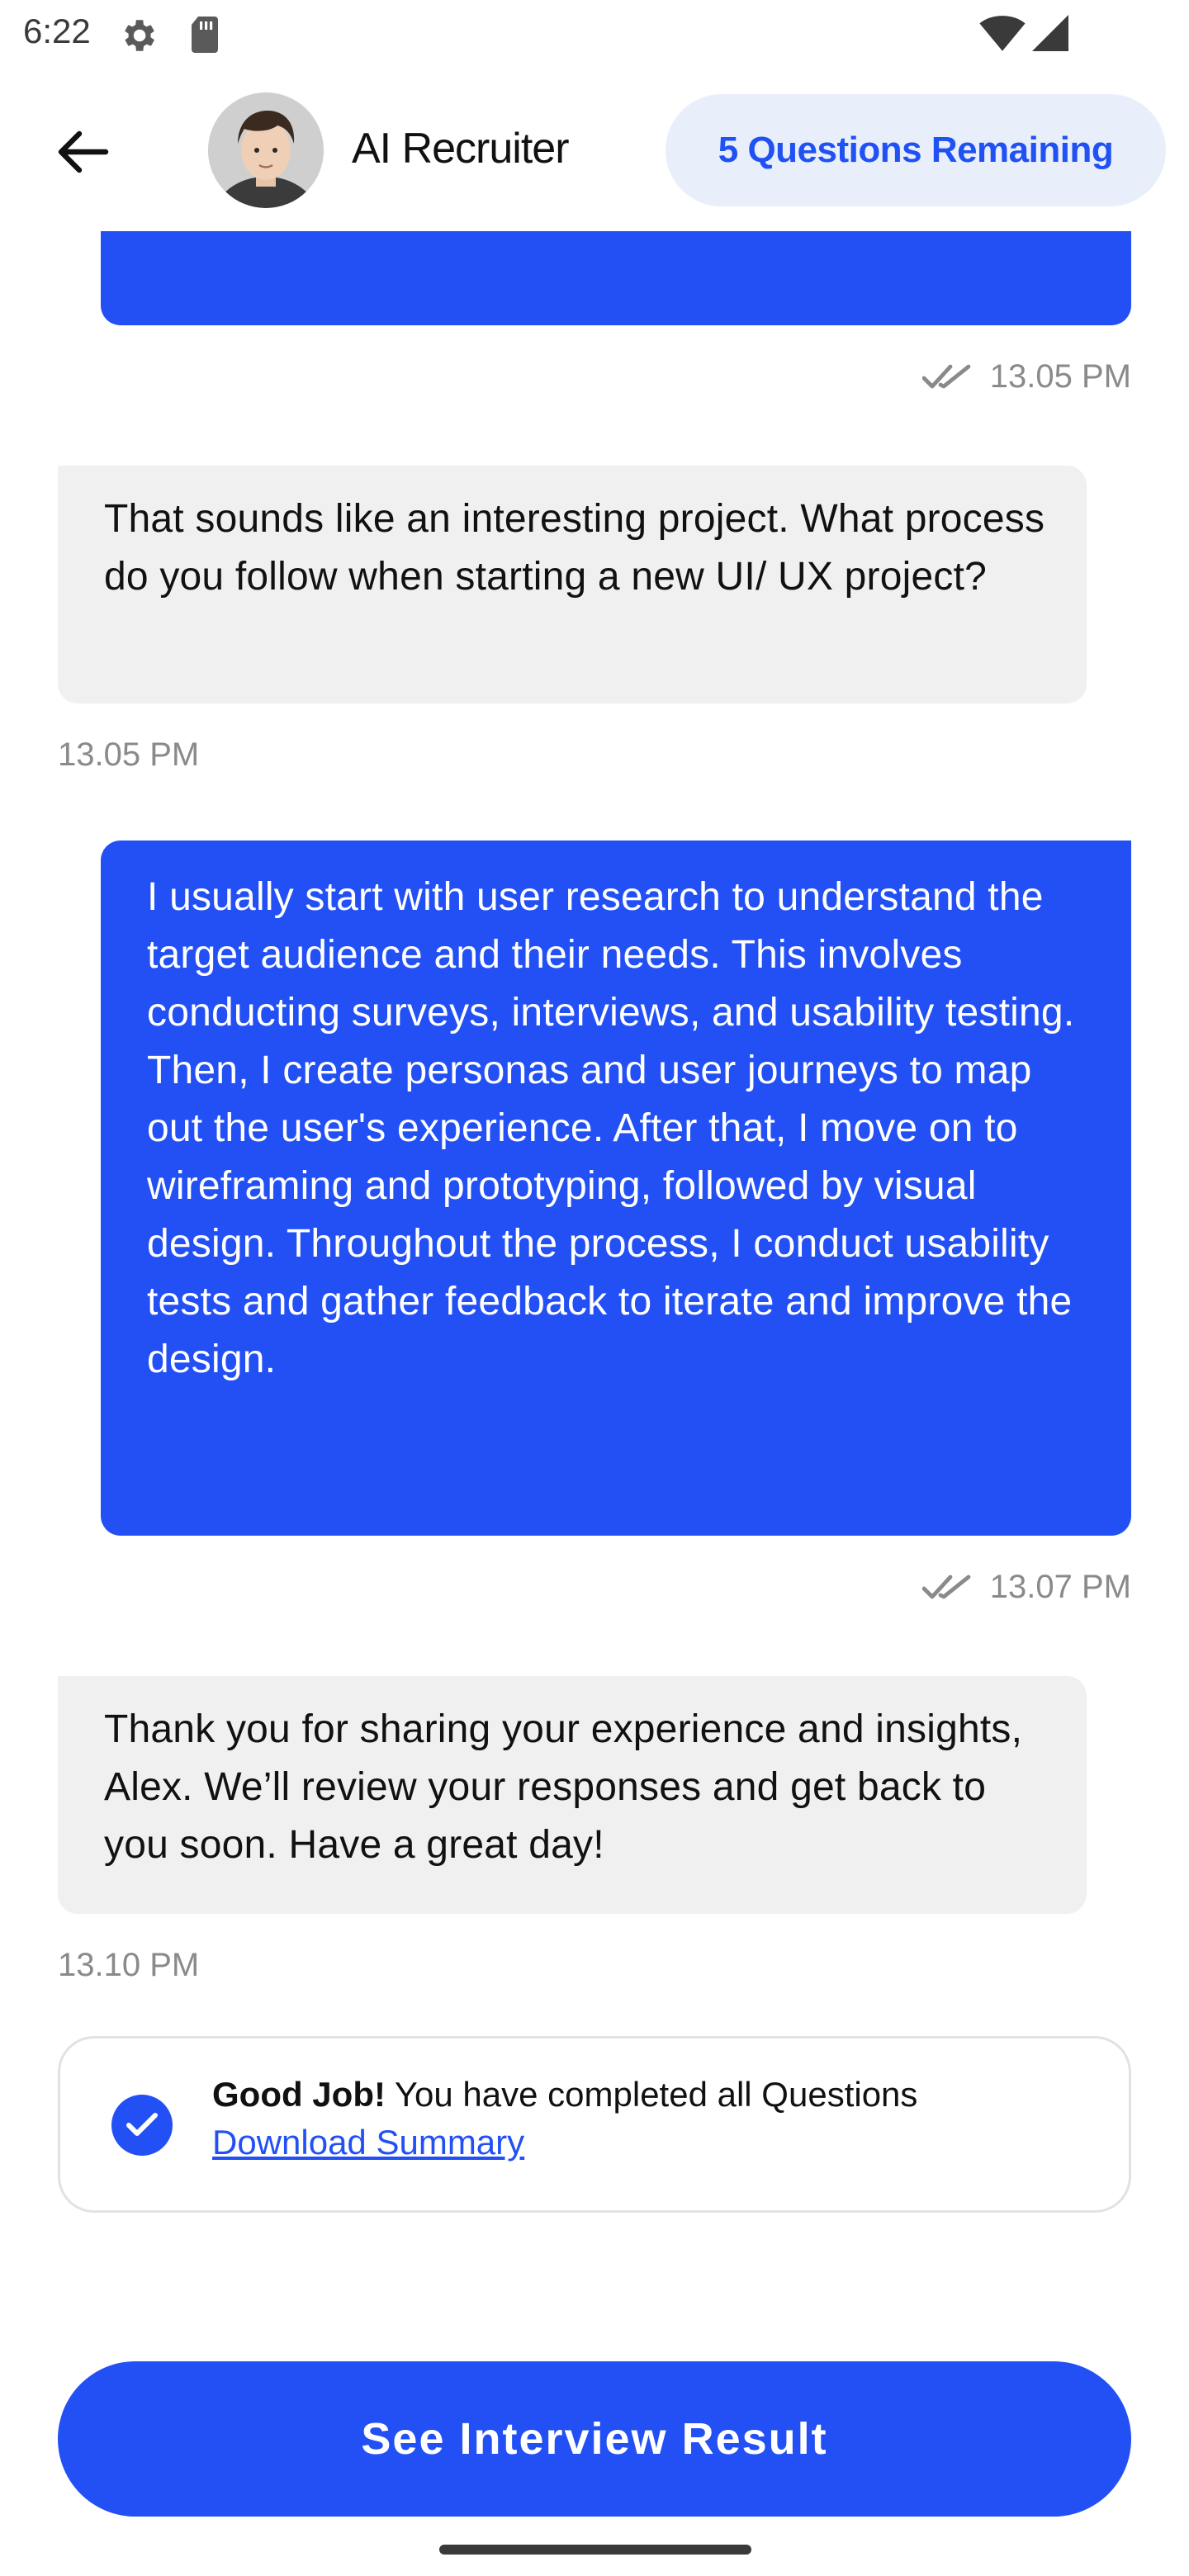 Image resolution: width=1189 pixels, height=2576 pixels. Describe the element at coordinates (1060, 1587) in the screenshot. I see `message-timestamp: 13.07 PM` at that location.